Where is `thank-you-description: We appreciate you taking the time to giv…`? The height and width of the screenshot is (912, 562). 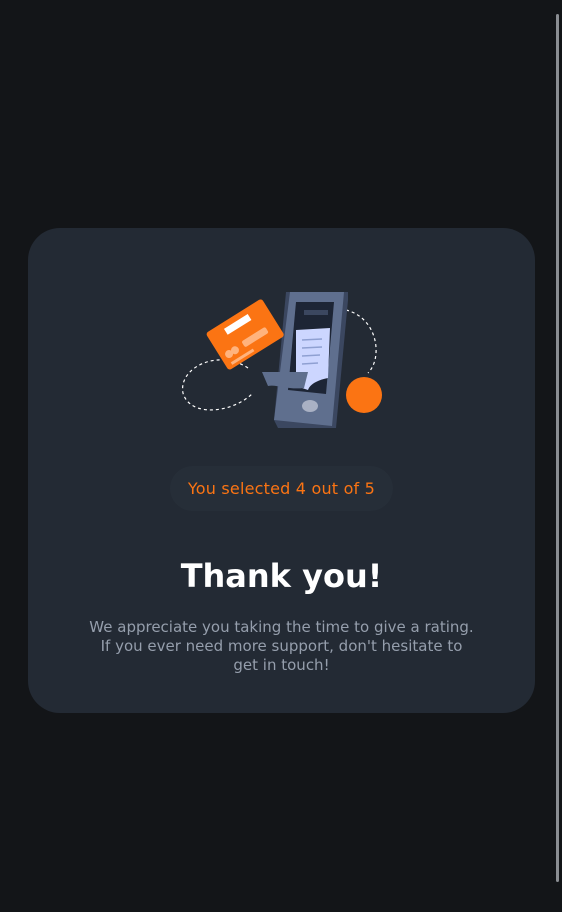
thank-you-description: We appreciate you taking the time to giv… is located at coordinates (281, 646).